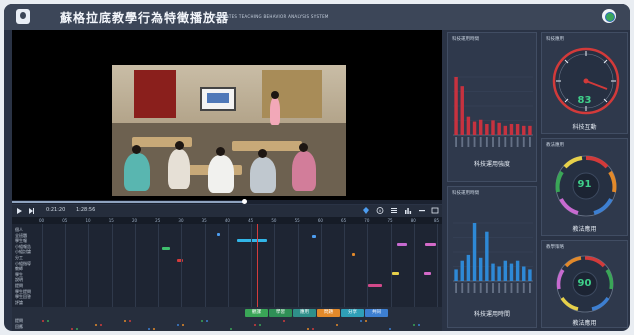 The image size is (634, 335). I want to click on phase-tag: 共同, so click(376, 313).